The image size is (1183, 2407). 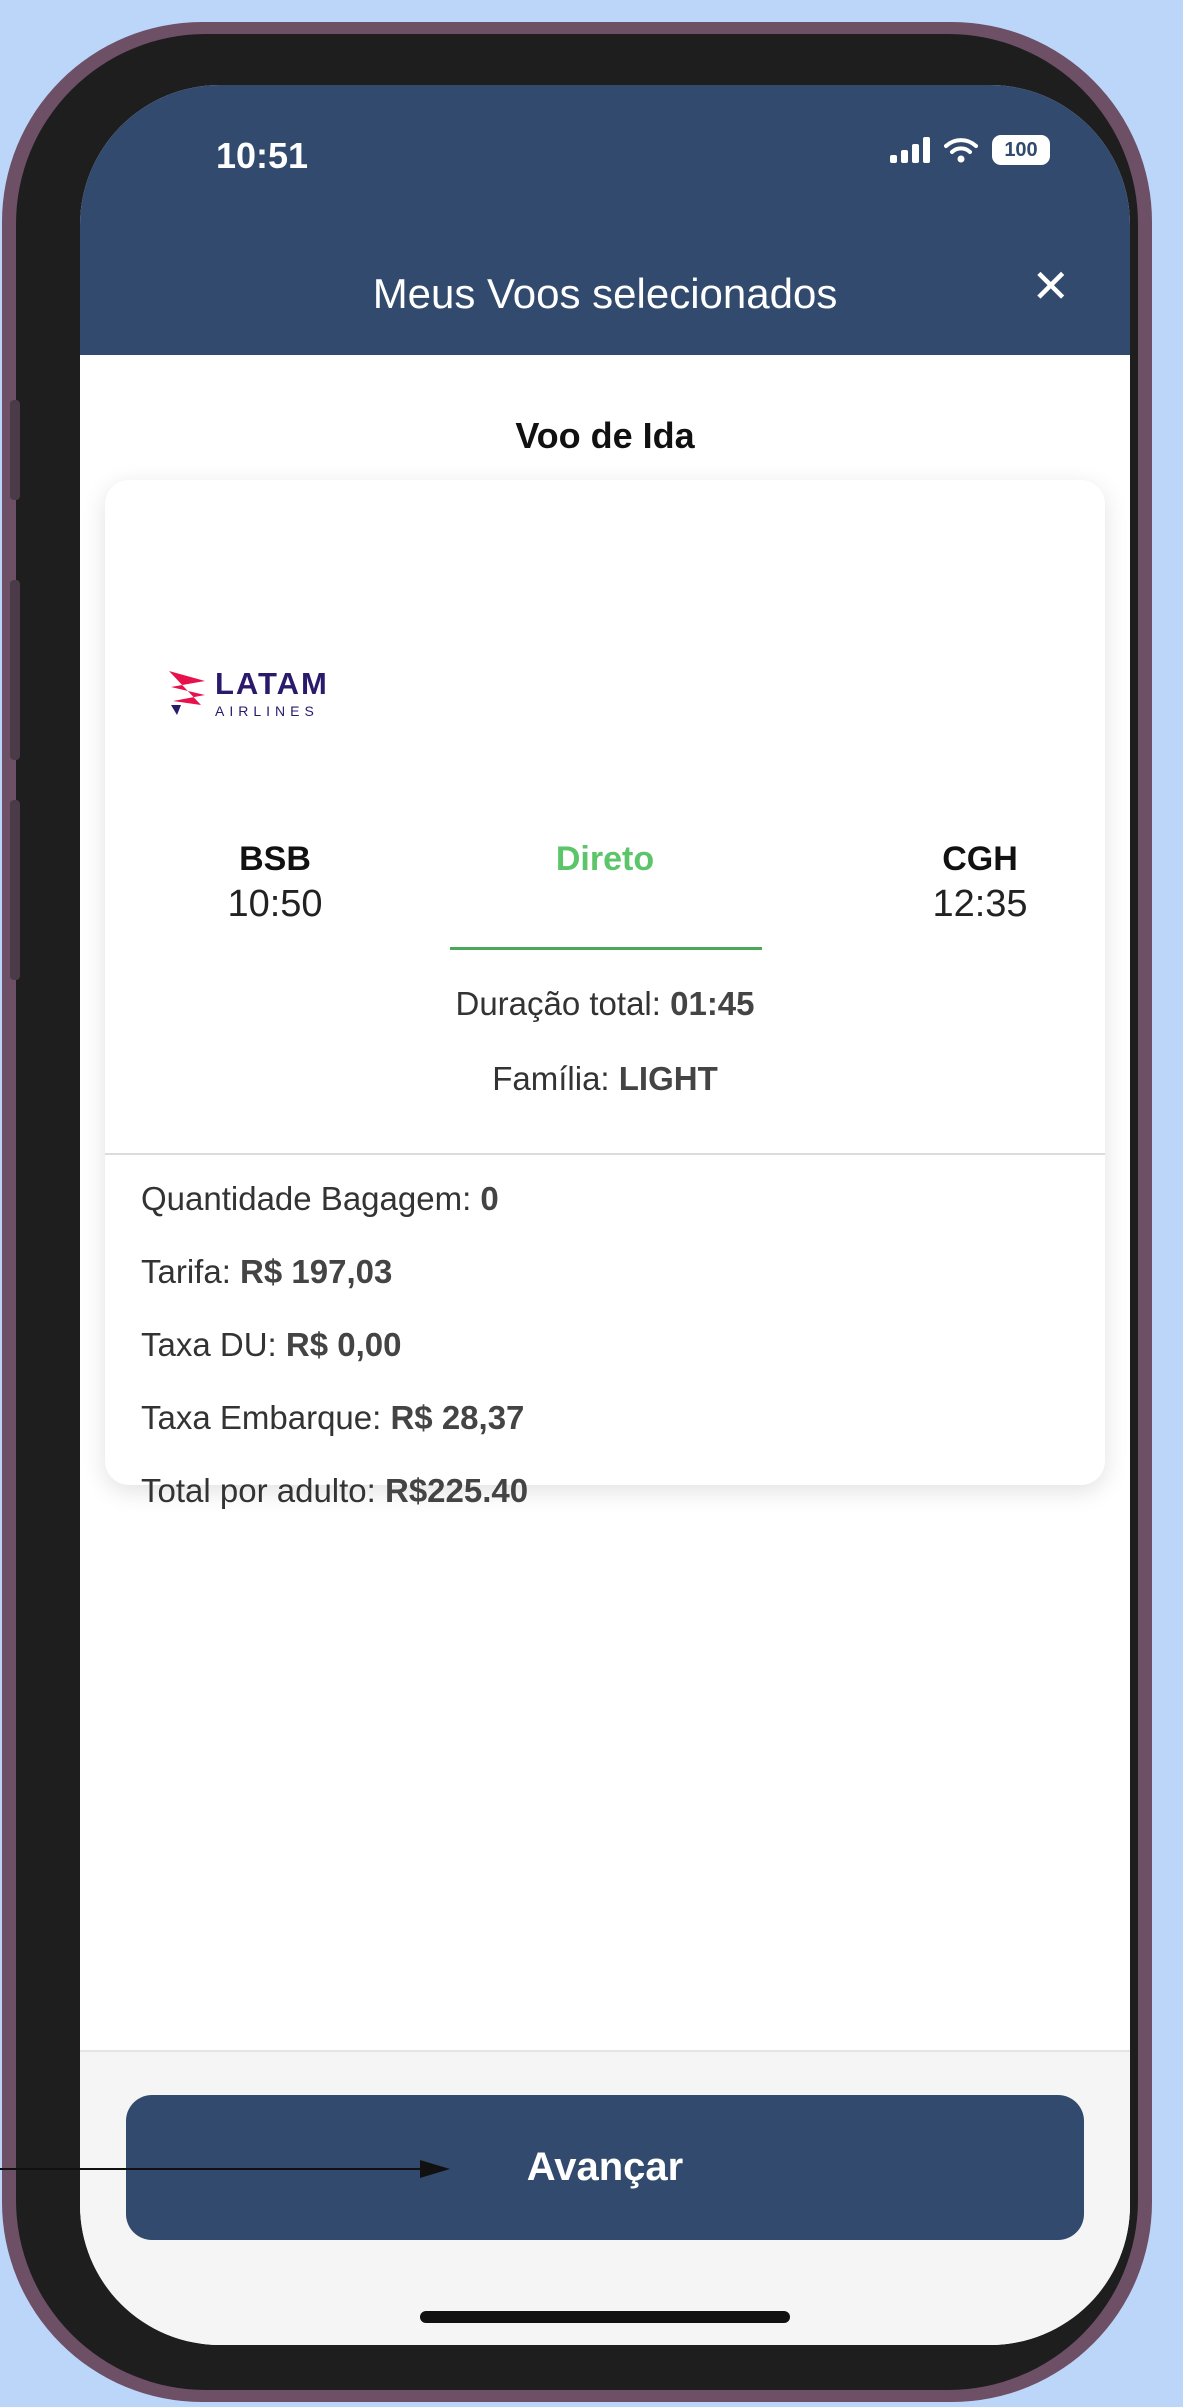 I want to click on baggage-value: 0, so click(x=489, y=1198).